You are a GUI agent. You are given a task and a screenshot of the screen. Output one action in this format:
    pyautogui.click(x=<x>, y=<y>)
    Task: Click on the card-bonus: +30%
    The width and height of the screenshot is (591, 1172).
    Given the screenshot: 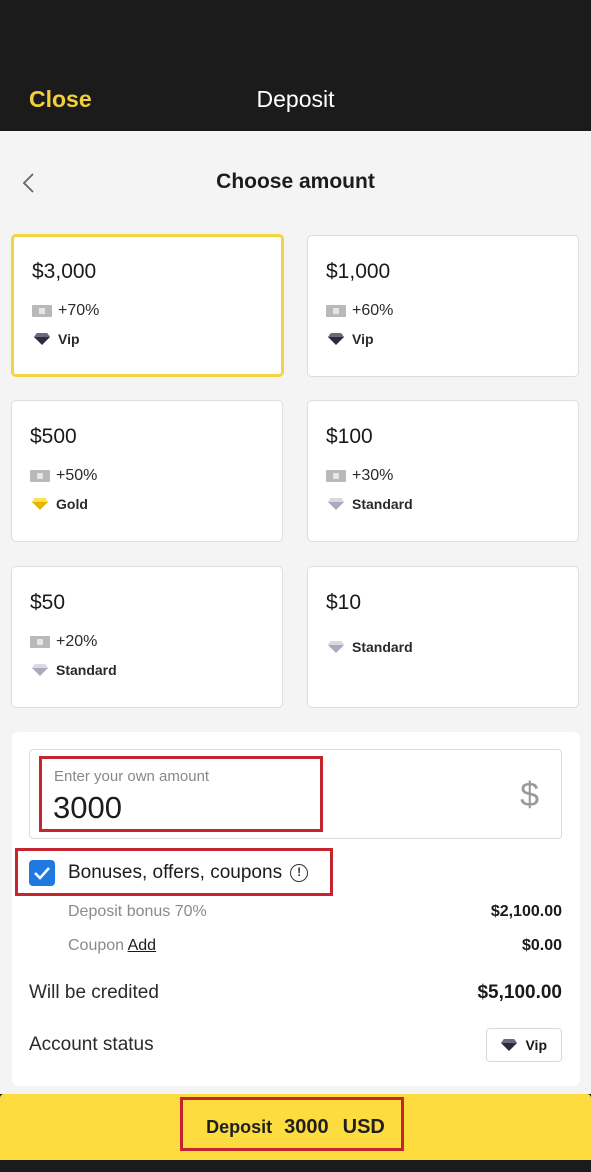 What is the action you would take?
    pyautogui.click(x=359, y=476)
    